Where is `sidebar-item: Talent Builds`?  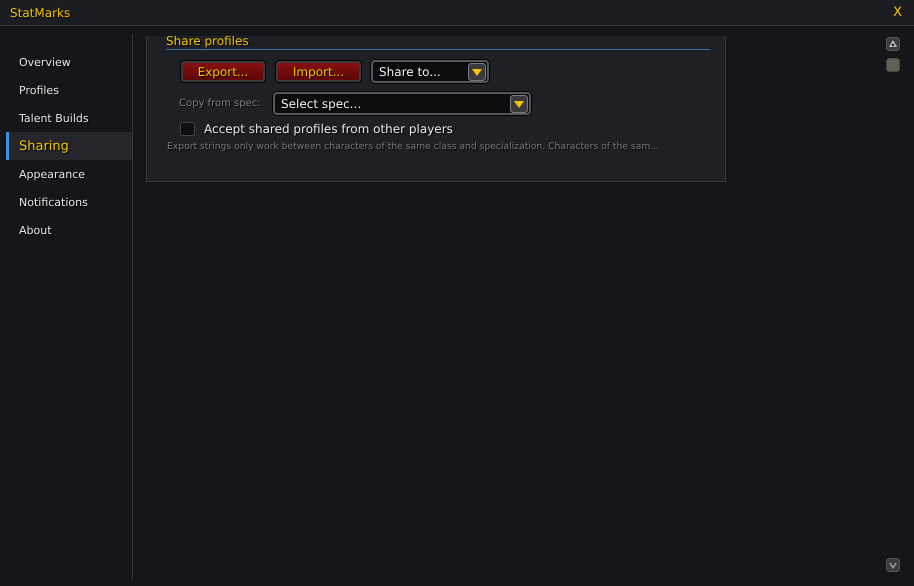 sidebar-item: Talent Builds is located at coordinates (69, 118).